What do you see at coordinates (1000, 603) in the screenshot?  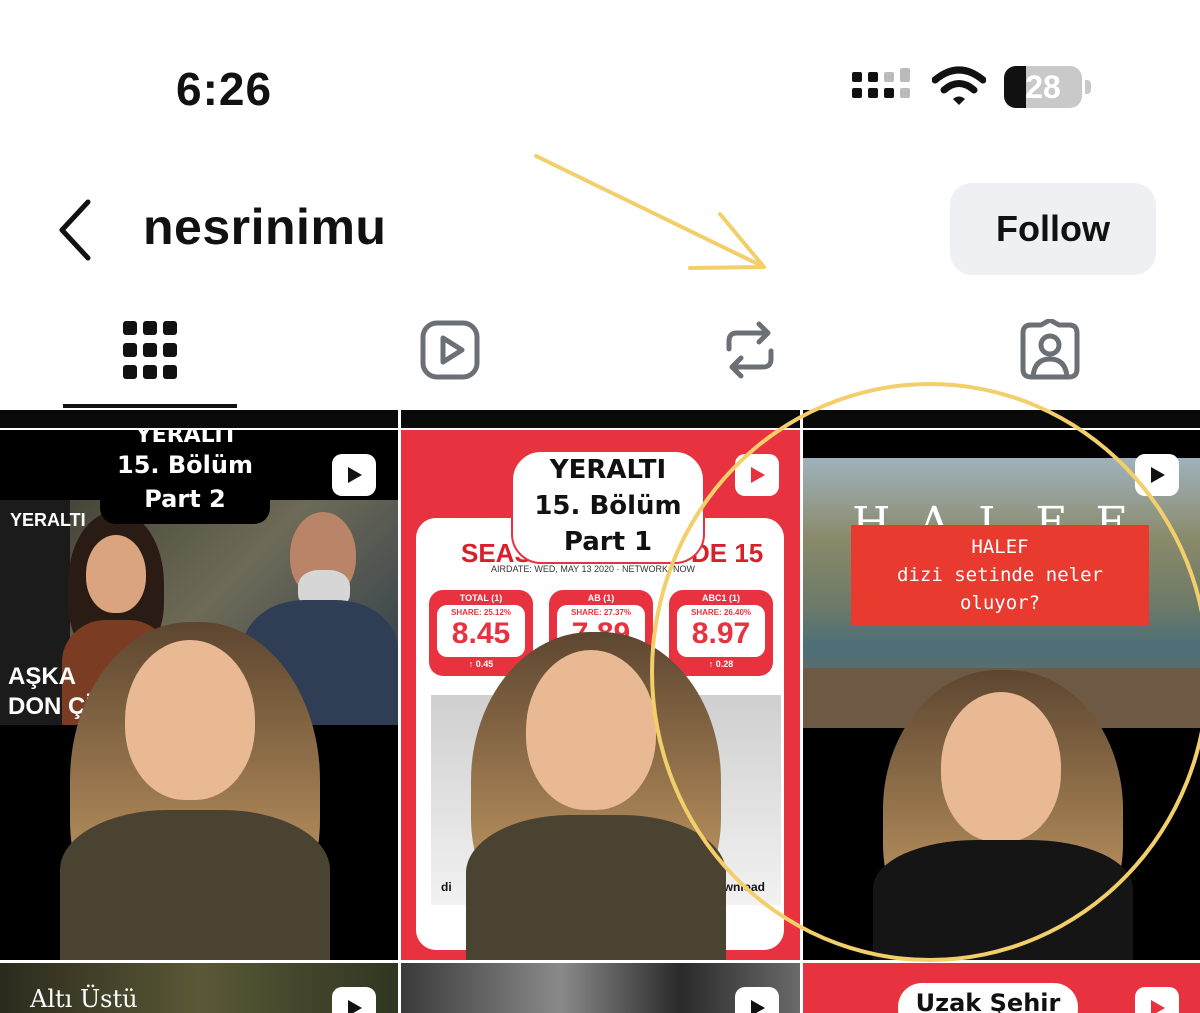 I see `caption-line3: oluyor?` at bounding box center [1000, 603].